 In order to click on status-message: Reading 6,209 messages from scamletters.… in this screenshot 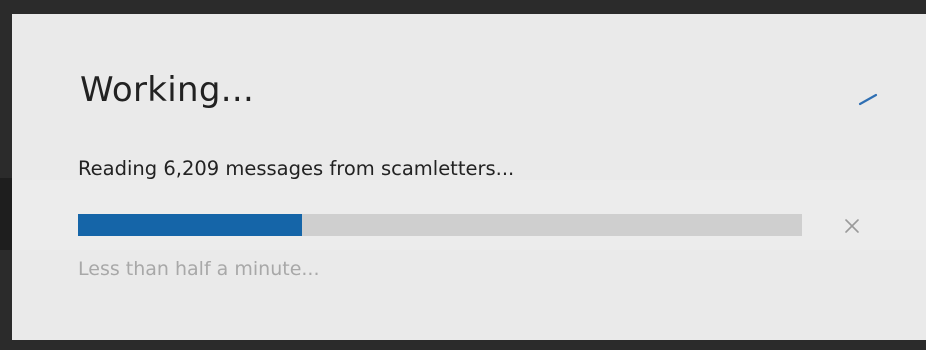, I will do `click(296, 168)`.